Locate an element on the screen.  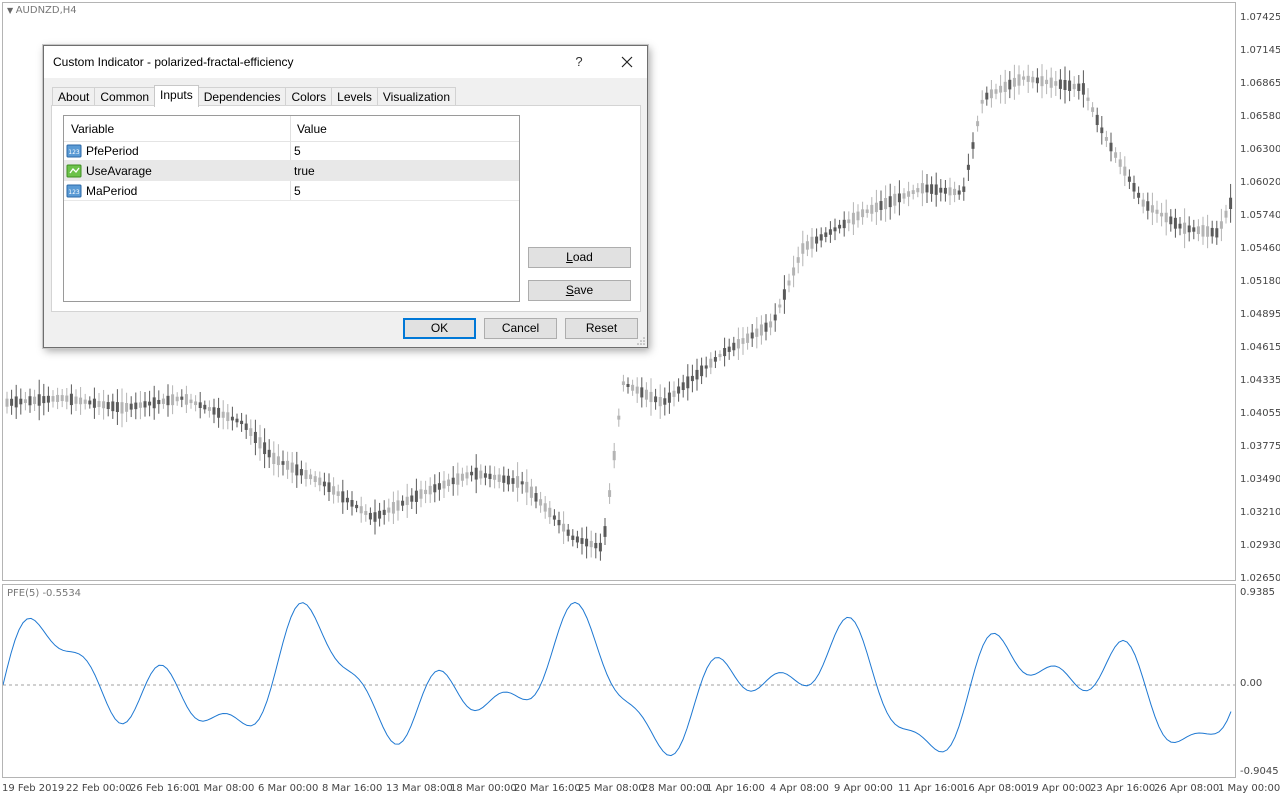
input-row-maperiod: 123 MaPeriod 5 is located at coordinates (291, 191).